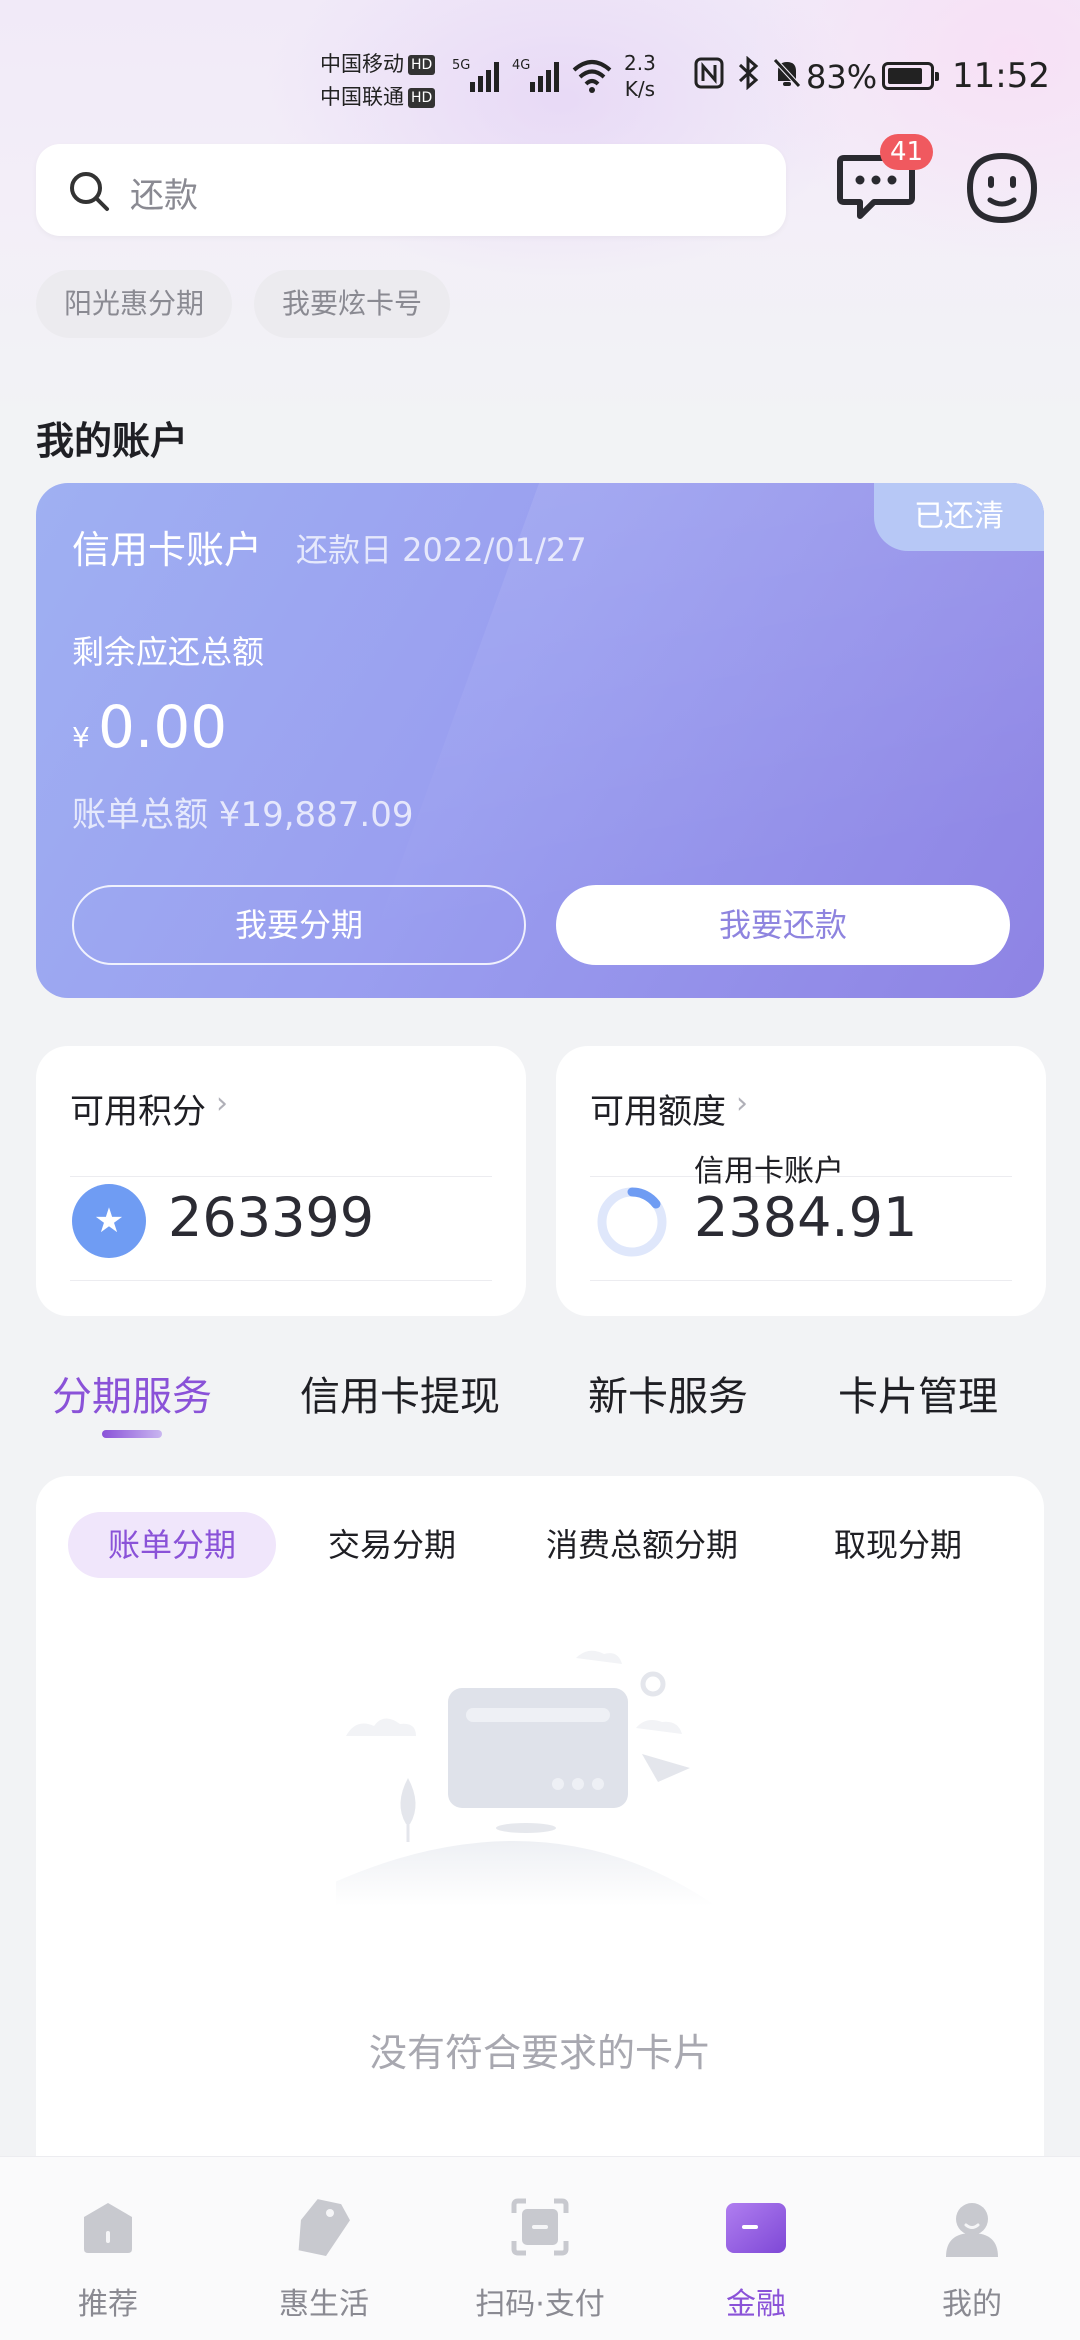  What do you see at coordinates (1001, 76) in the screenshot?
I see `clock: 11:52` at bounding box center [1001, 76].